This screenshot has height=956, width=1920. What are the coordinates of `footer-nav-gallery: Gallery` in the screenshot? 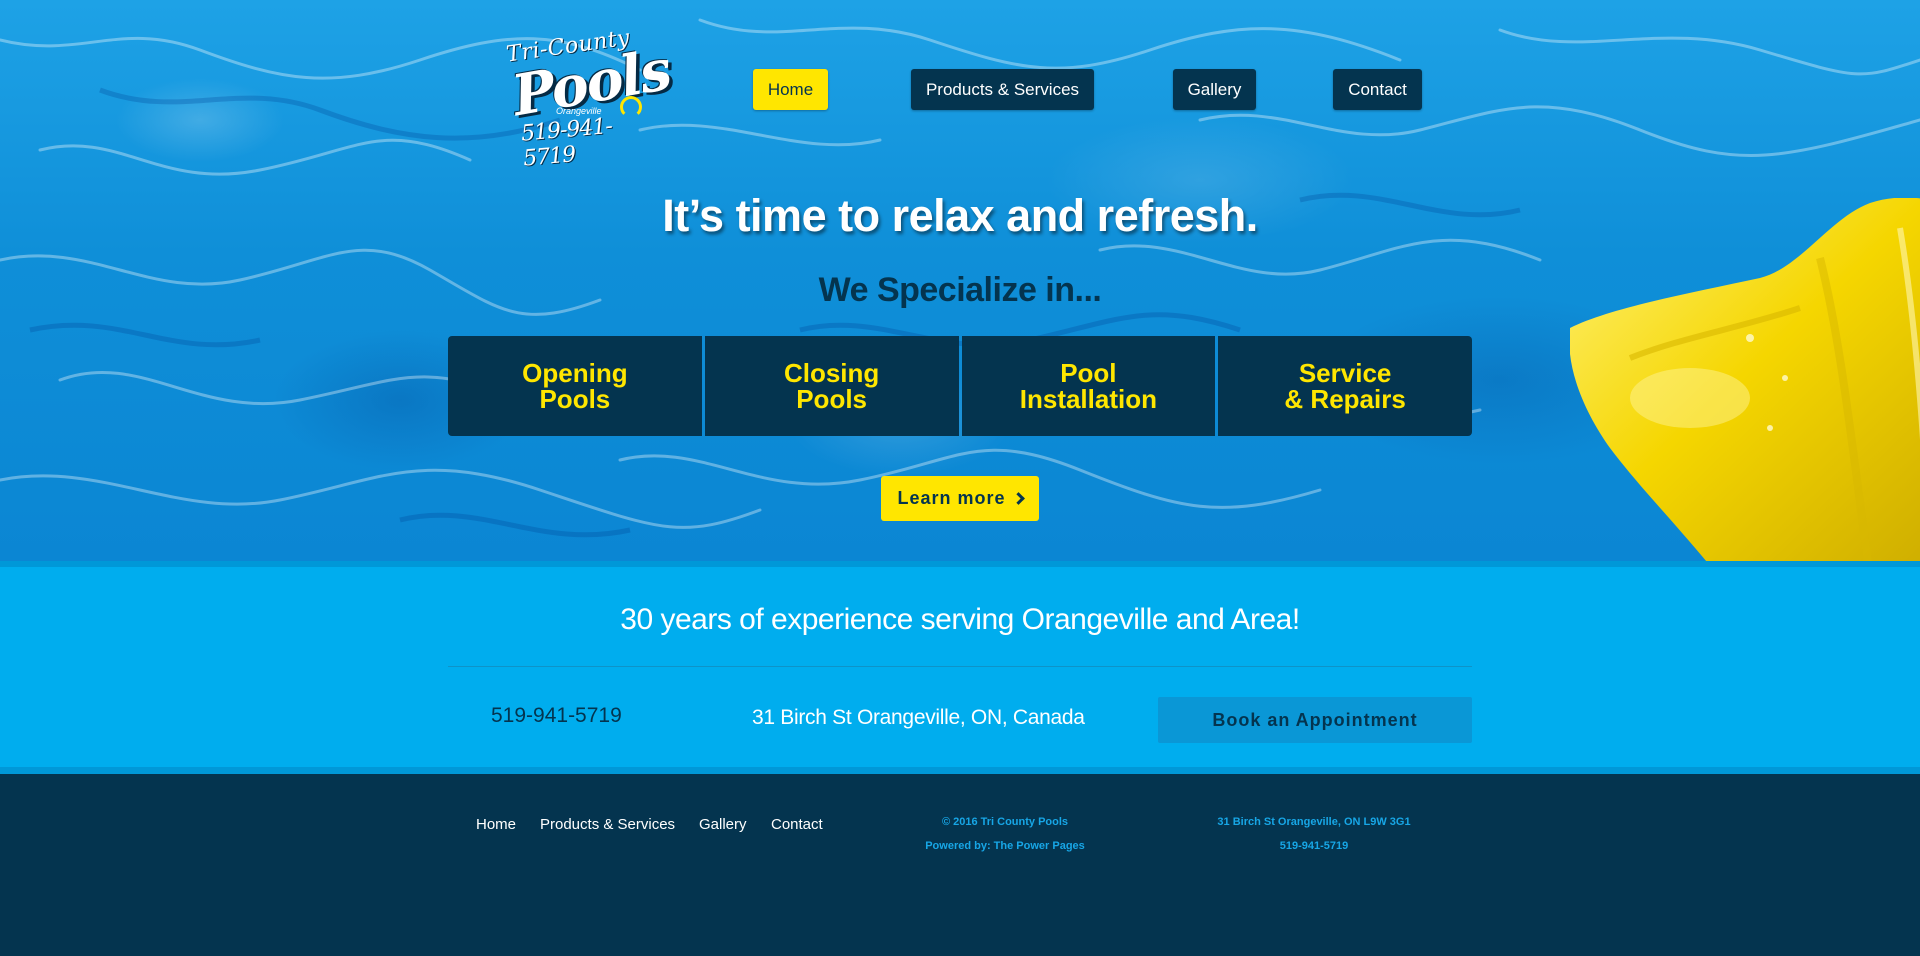 It's located at (723, 824).